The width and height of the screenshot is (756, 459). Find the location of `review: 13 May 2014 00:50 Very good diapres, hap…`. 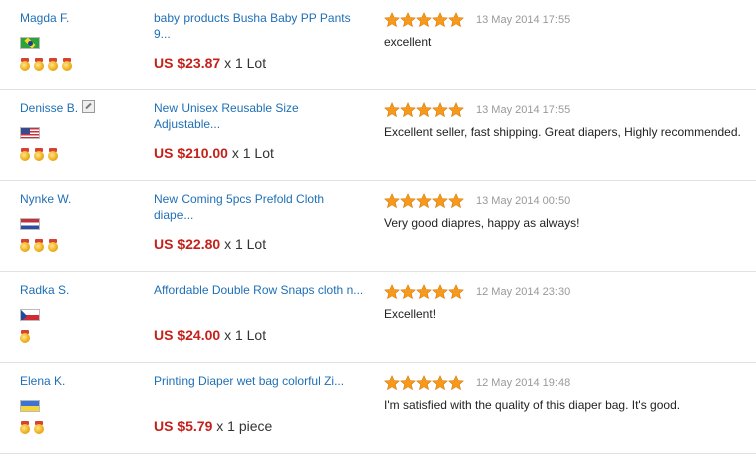

review: 13 May 2014 00:50 Very good diapres, hap… is located at coordinates (570, 212).